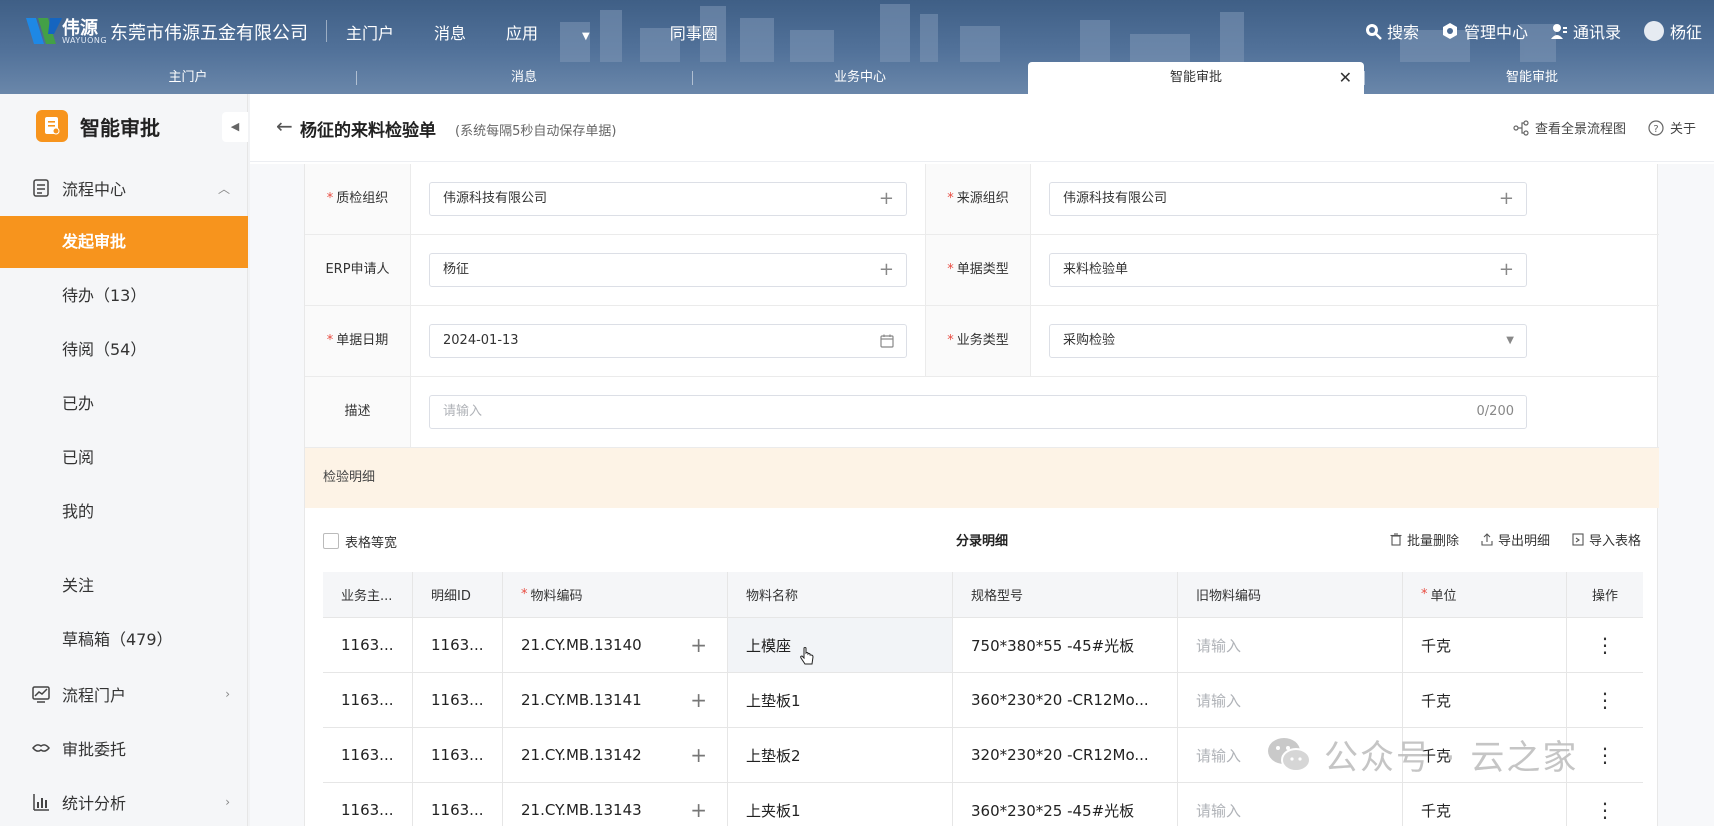  I want to click on close-icon: ✕, so click(1345, 78).